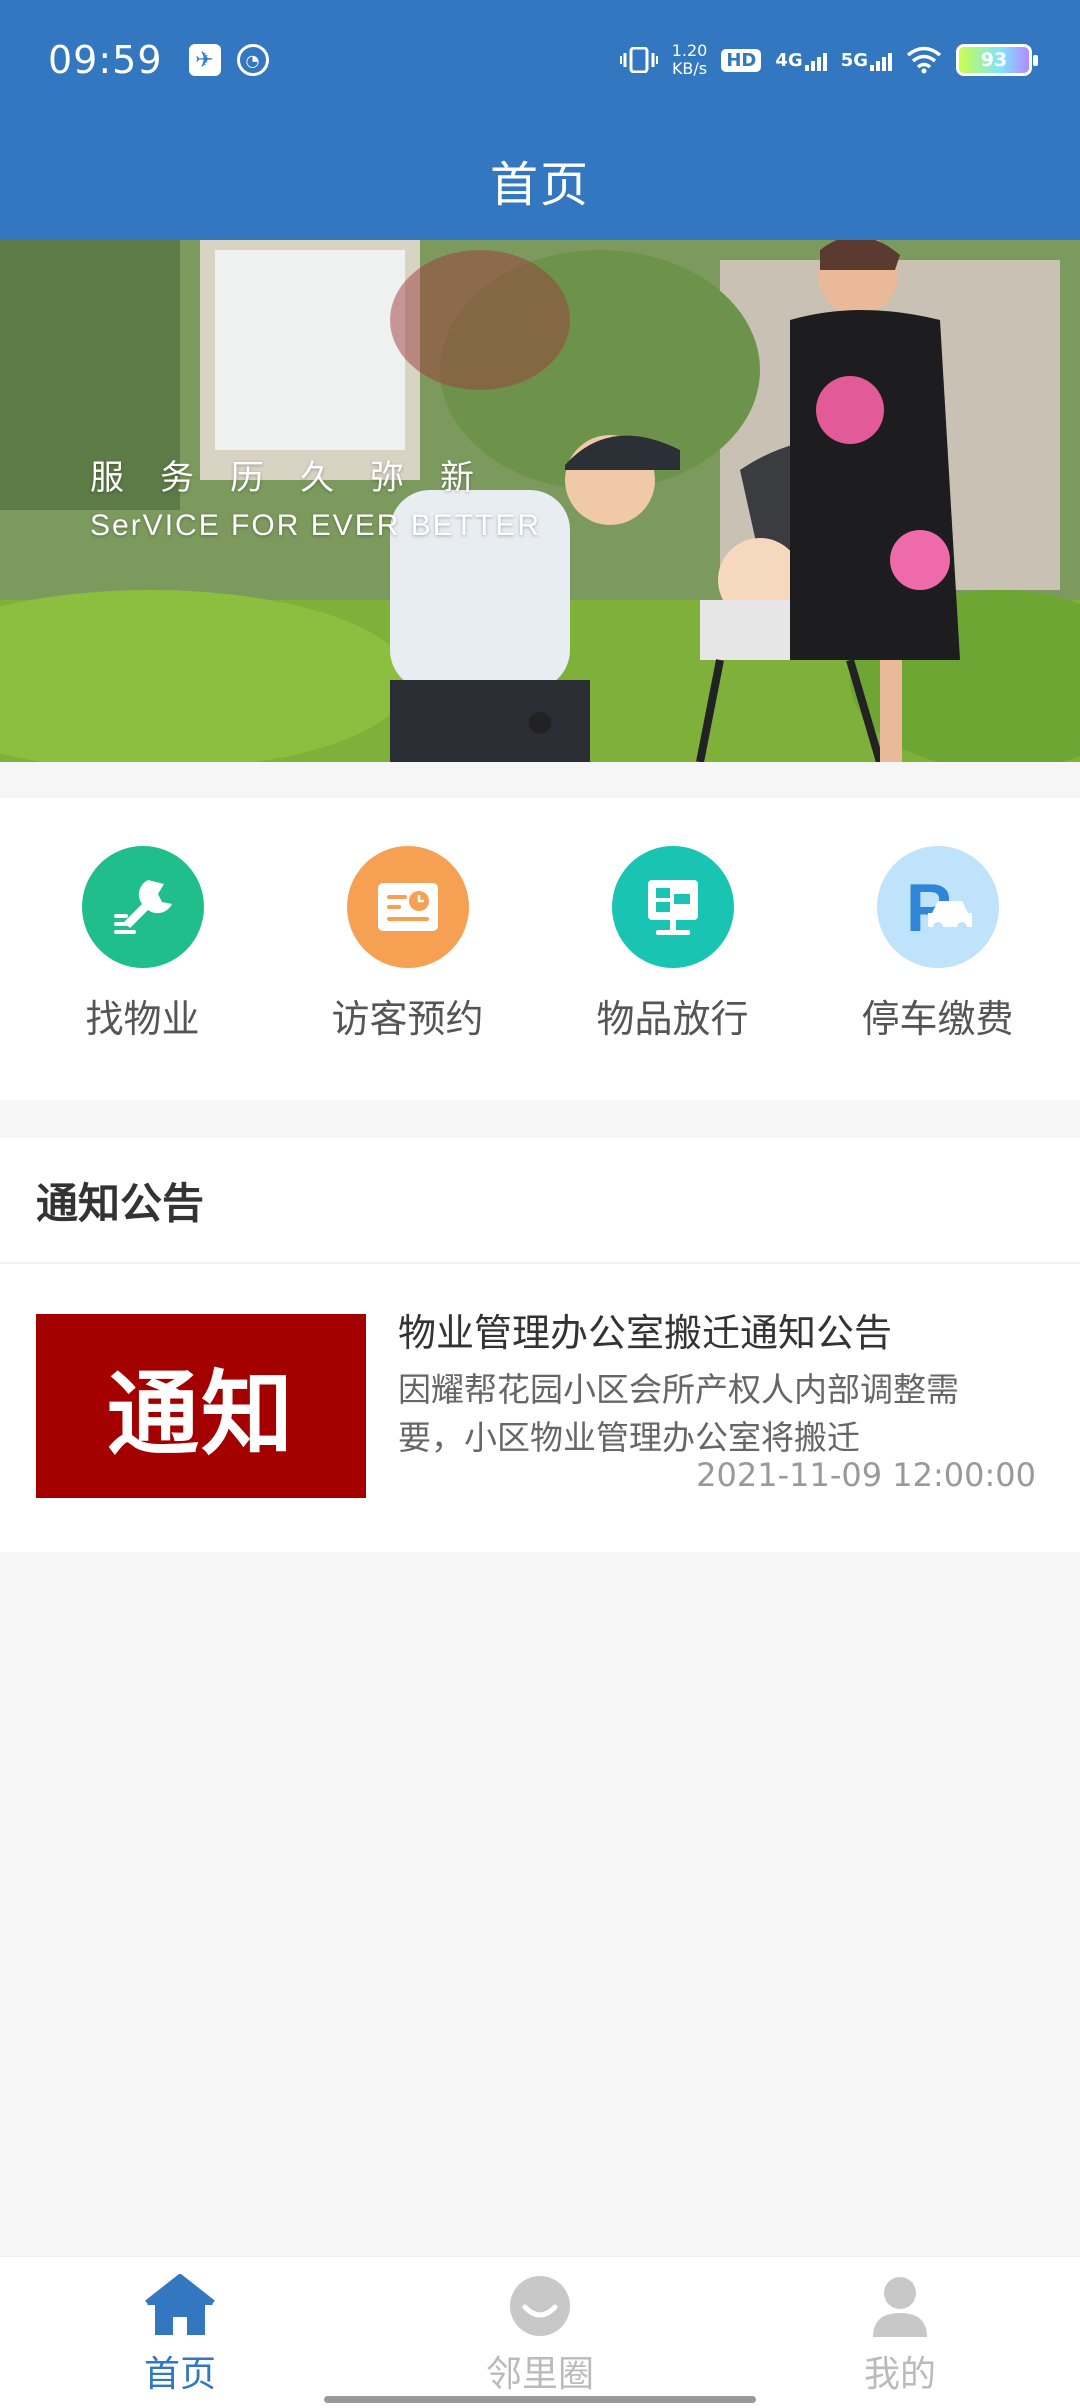 The height and width of the screenshot is (2408, 1080). Describe the element at coordinates (540, 2399) in the screenshot. I see `gesture-bar` at that location.